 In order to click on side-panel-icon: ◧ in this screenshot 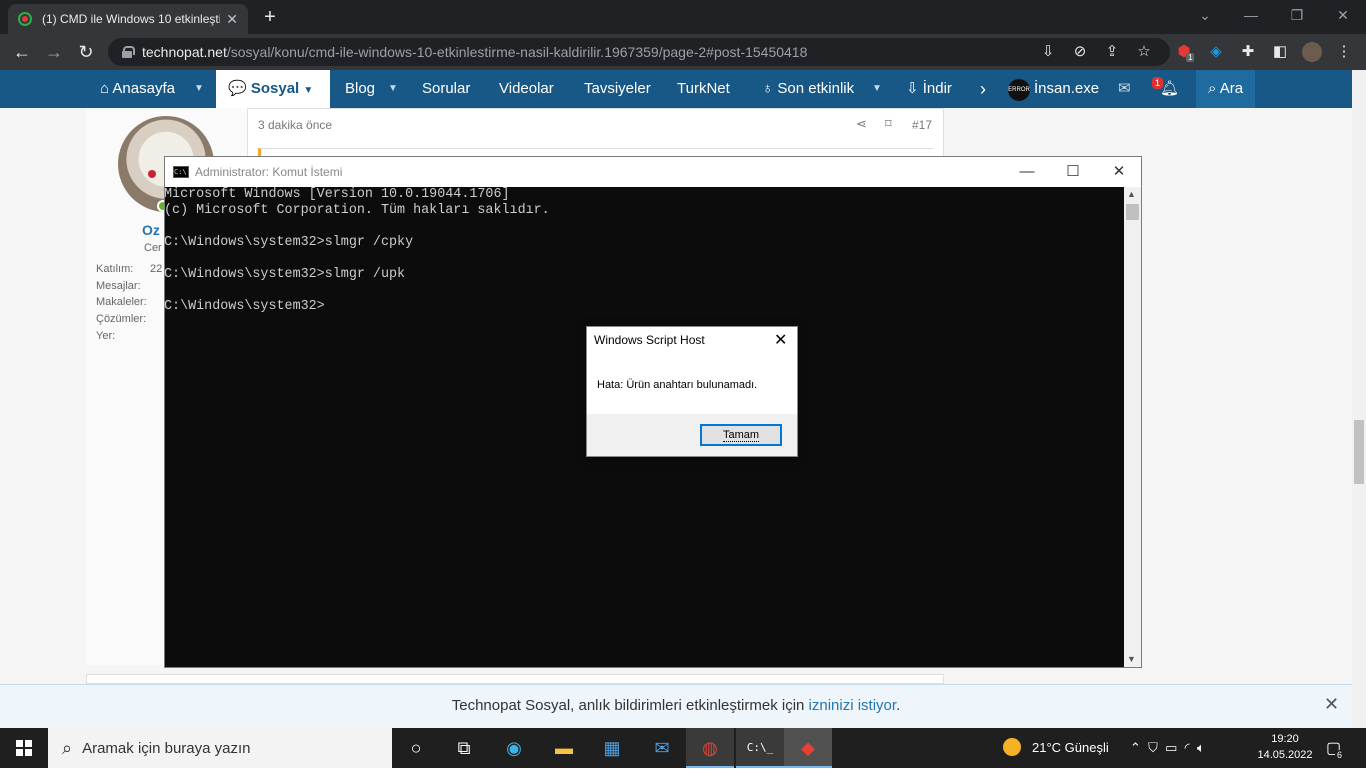, I will do `click(1280, 52)`.